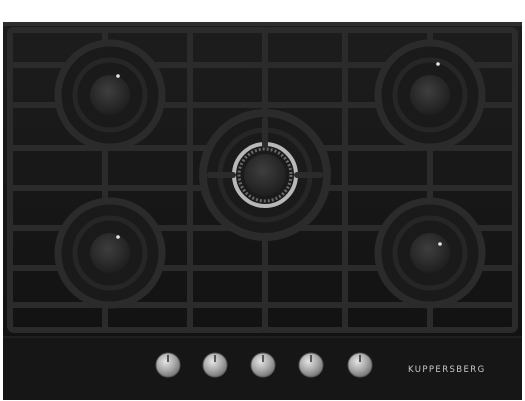 This screenshot has width=525, height=401. I want to click on glass-top-edge, so click(262, 24).